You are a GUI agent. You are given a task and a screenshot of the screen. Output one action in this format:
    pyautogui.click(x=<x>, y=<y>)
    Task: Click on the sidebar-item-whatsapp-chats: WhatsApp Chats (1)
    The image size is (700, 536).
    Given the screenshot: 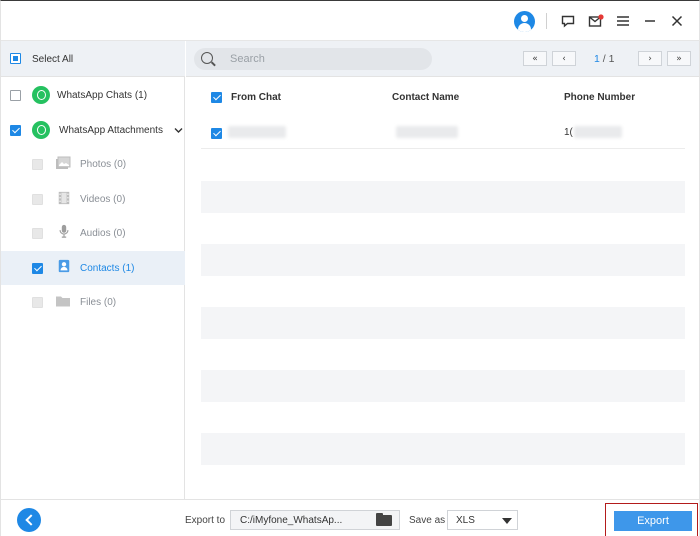 What is the action you would take?
    pyautogui.click(x=93, y=95)
    